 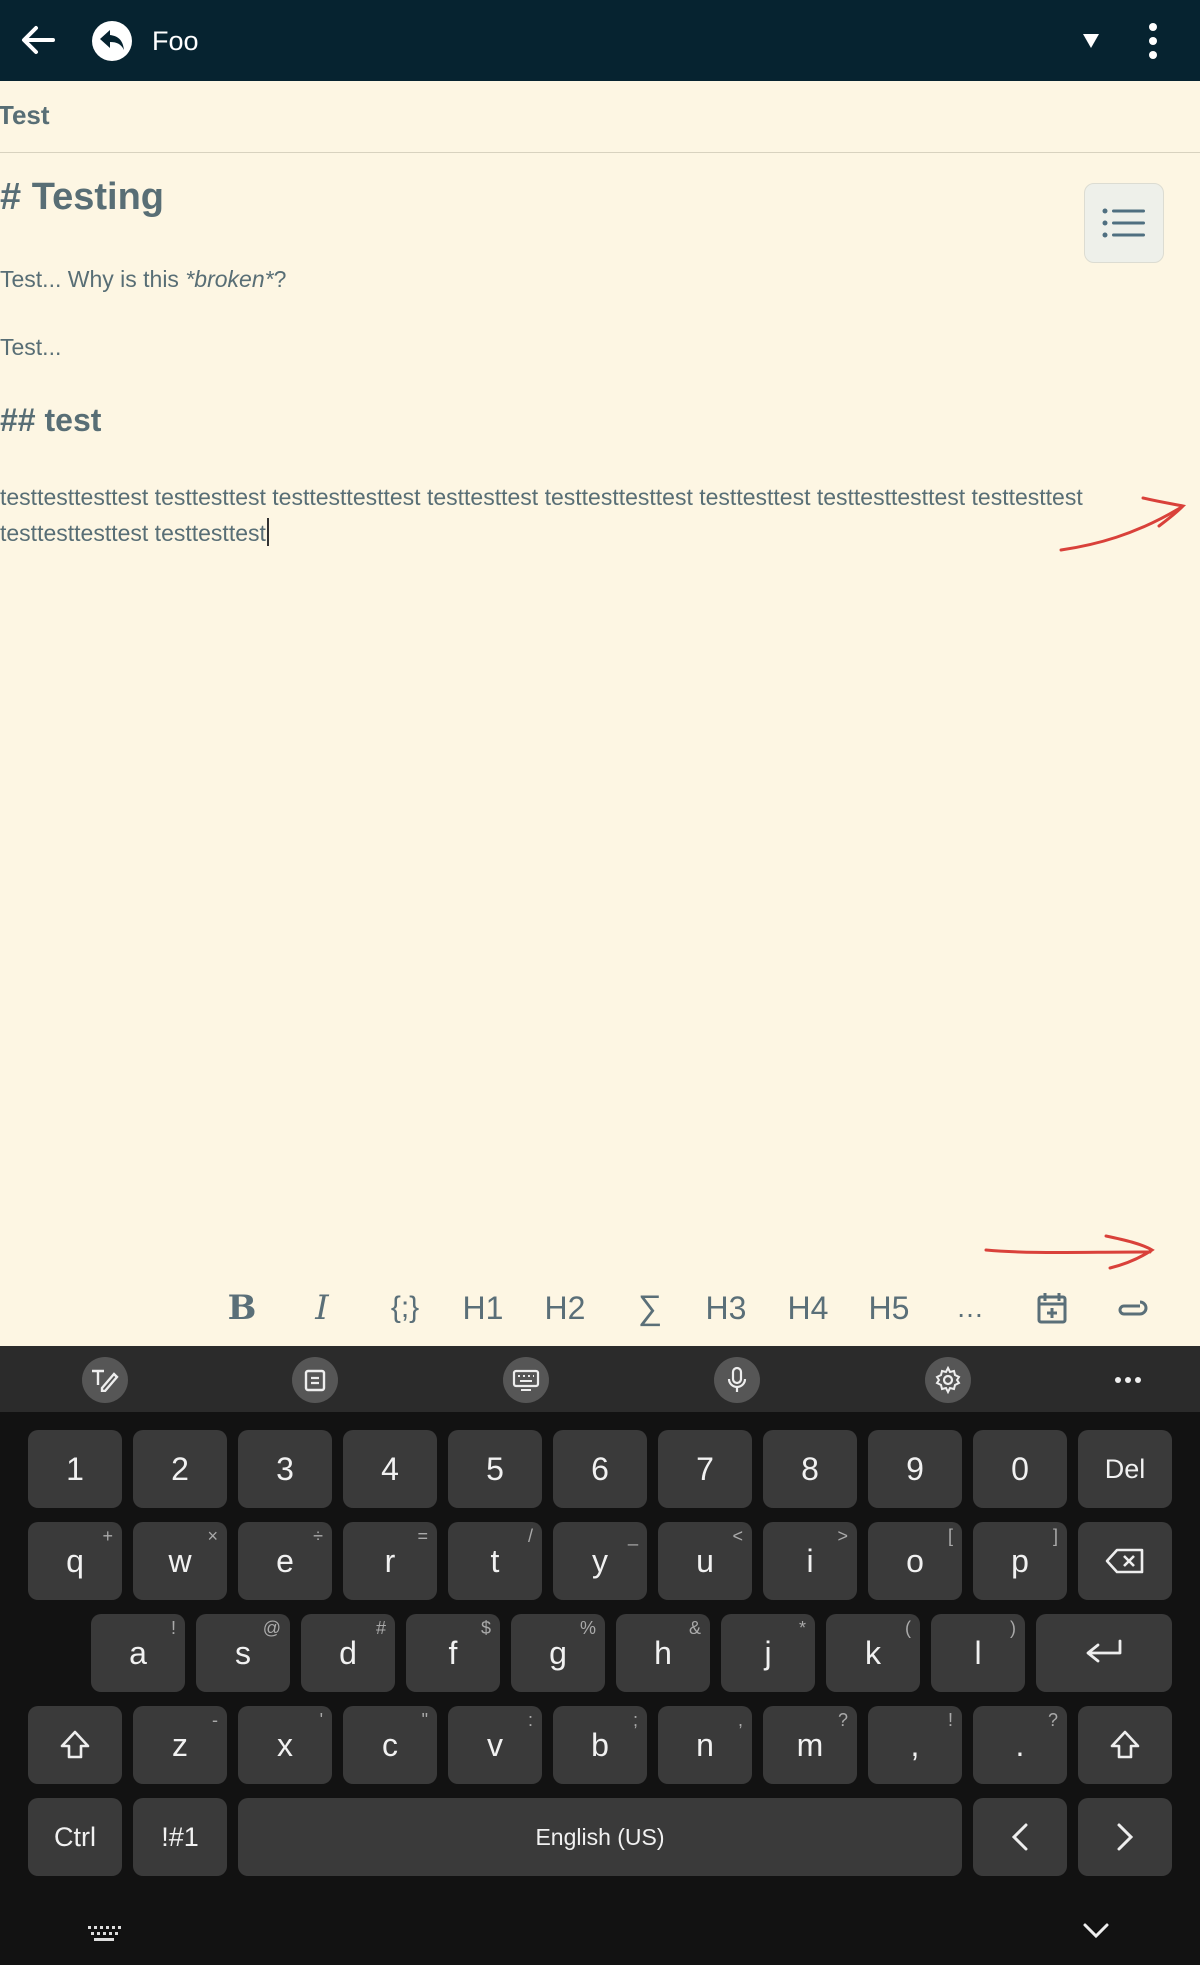 What do you see at coordinates (1020, 1561) in the screenshot?
I see `key-p: p]` at bounding box center [1020, 1561].